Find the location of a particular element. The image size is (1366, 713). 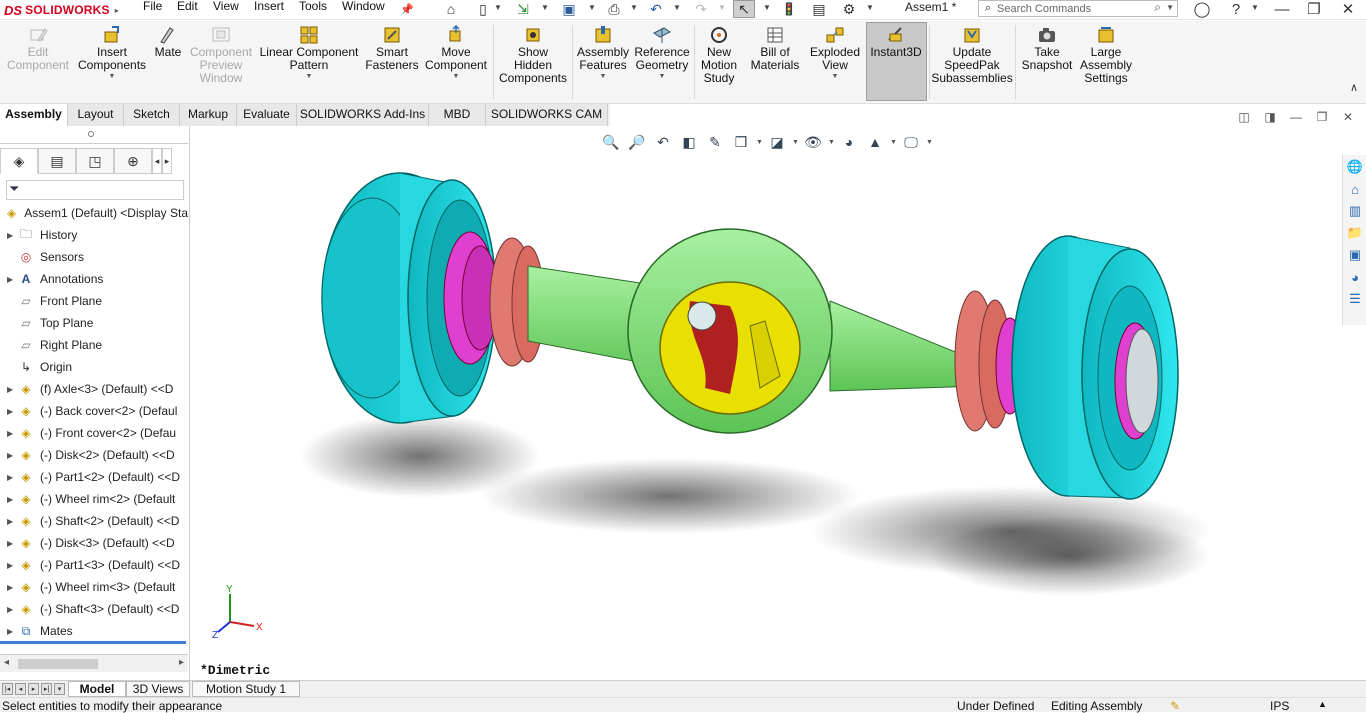

tree-item-component: ▶ ◈ (-) Back cover<2> (Defaul is located at coordinates (94, 411).